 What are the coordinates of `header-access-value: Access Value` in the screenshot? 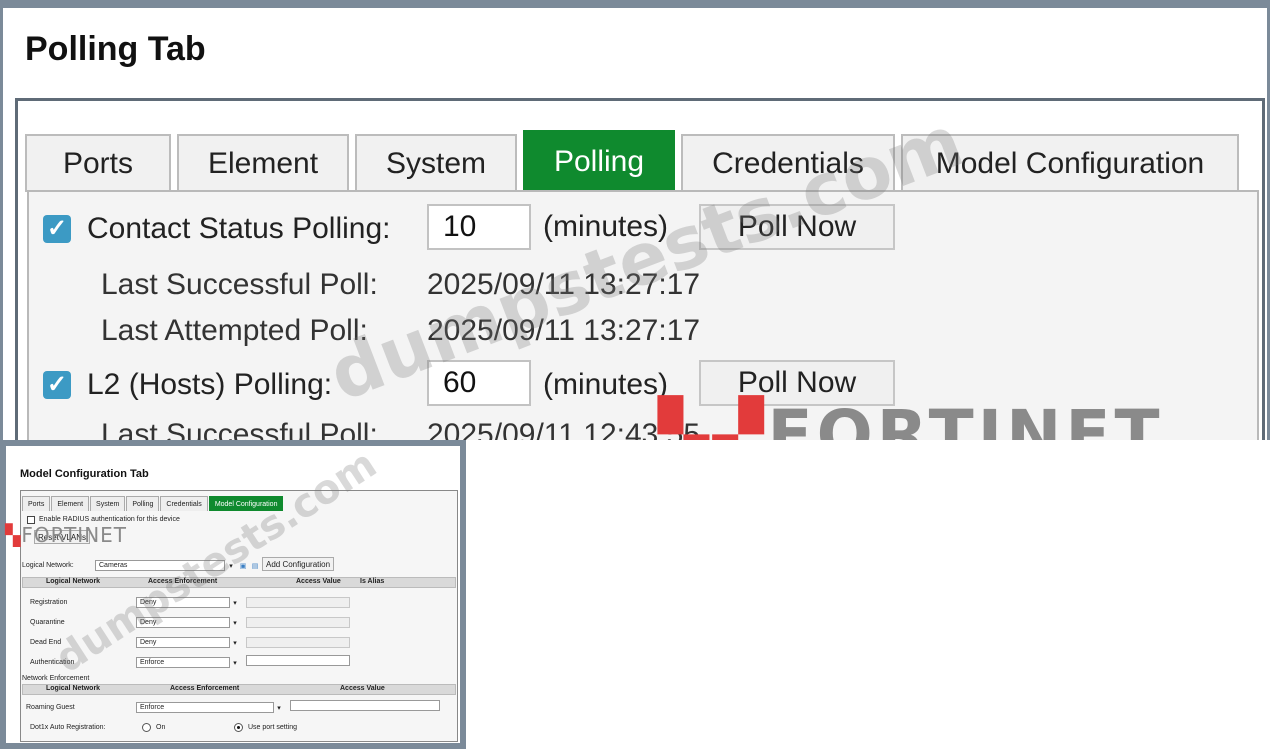 It's located at (318, 581).